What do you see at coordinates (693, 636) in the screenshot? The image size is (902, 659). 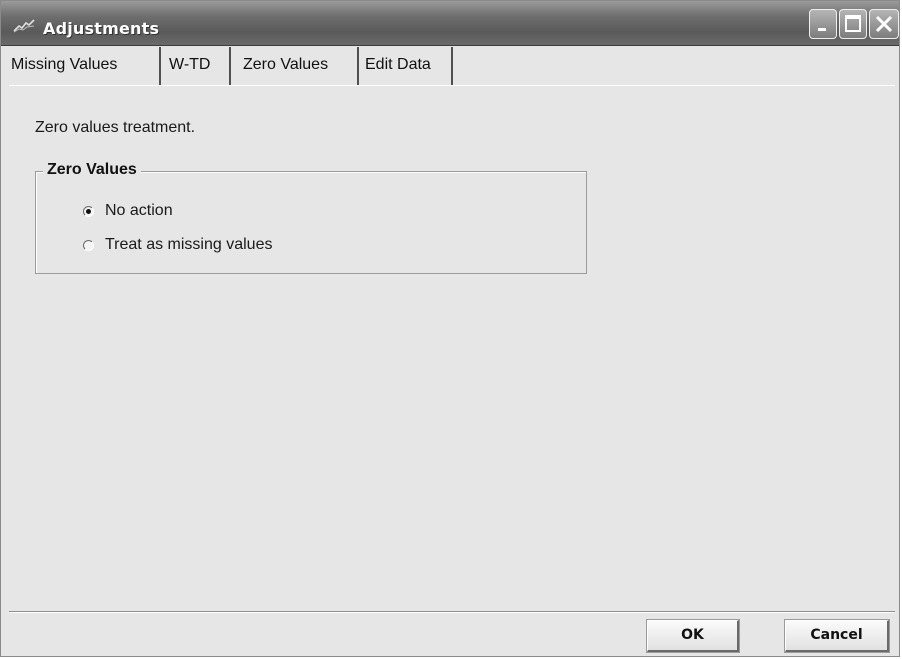 I see `ok-button: OK` at bounding box center [693, 636].